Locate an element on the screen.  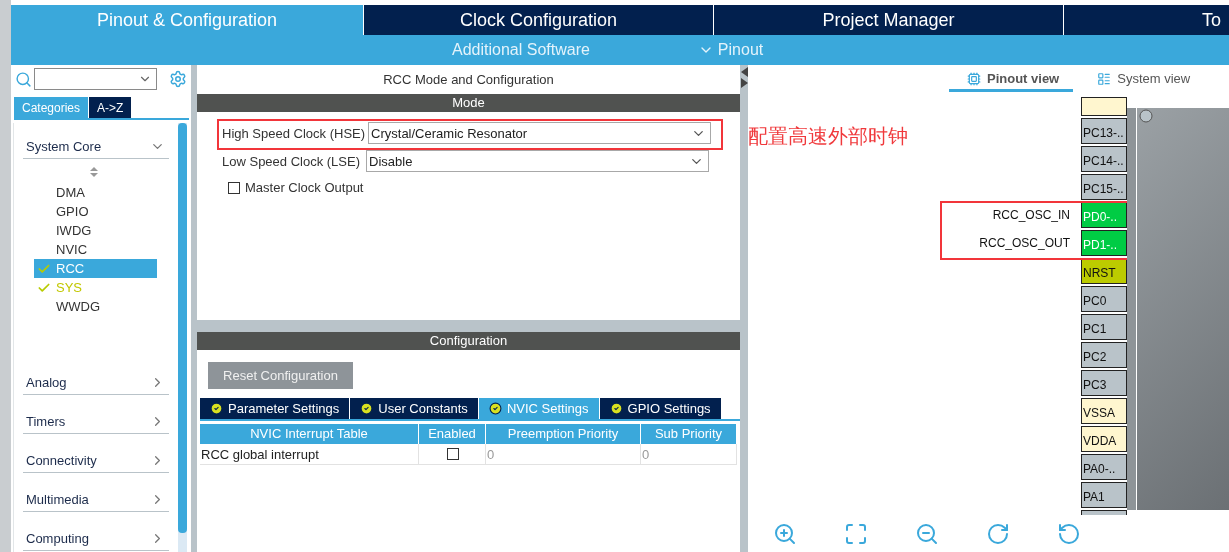
pin: PC14-.. is located at coordinates (1104, 159).